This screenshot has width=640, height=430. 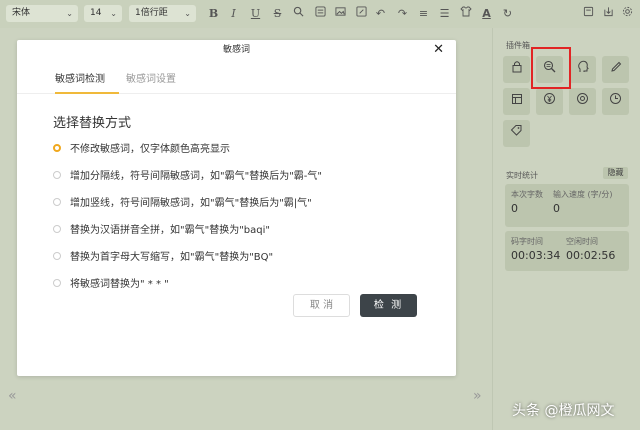 What do you see at coordinates (527, 194) in the screenshot?
I see `word-count-label: 本次字数` at bounding box center [527, 194].